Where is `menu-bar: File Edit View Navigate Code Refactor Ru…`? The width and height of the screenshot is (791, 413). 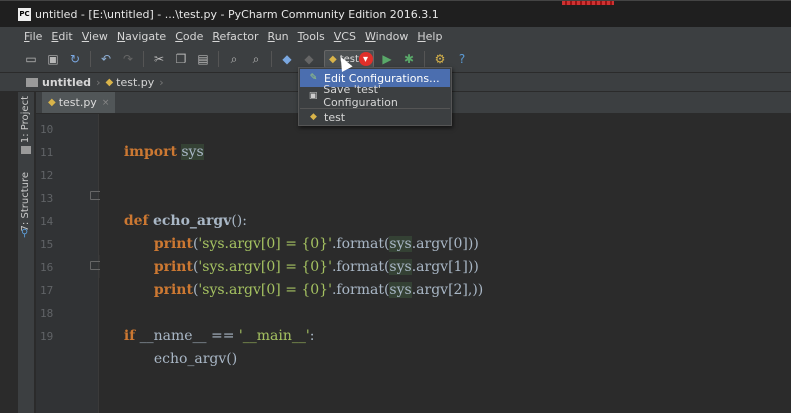 menu-bar: File Edit View Navigate Code Refactor Ru… is located at coordinates (395, 36).